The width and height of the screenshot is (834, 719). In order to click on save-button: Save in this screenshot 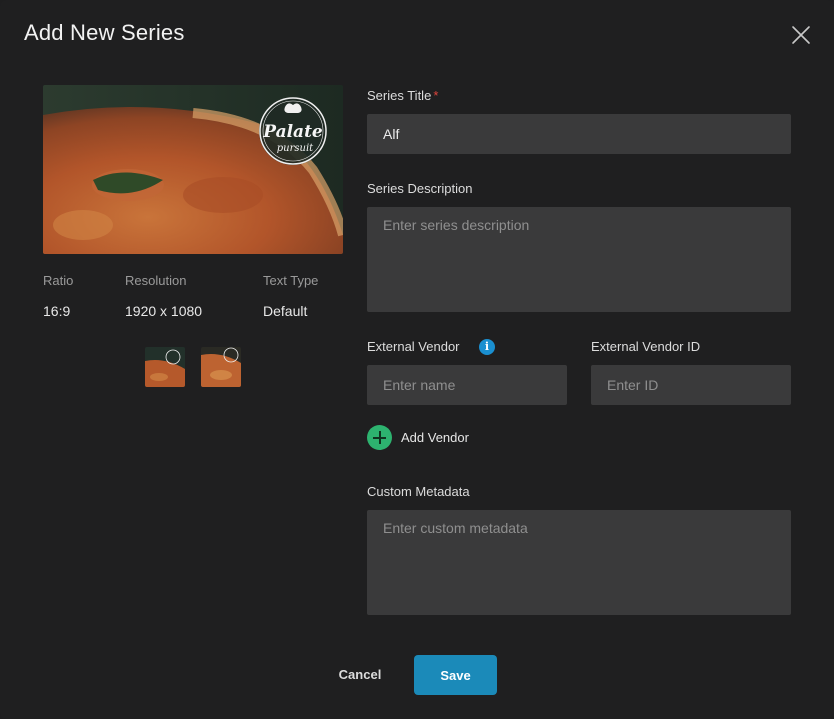, I will do `click(455, 675)`.